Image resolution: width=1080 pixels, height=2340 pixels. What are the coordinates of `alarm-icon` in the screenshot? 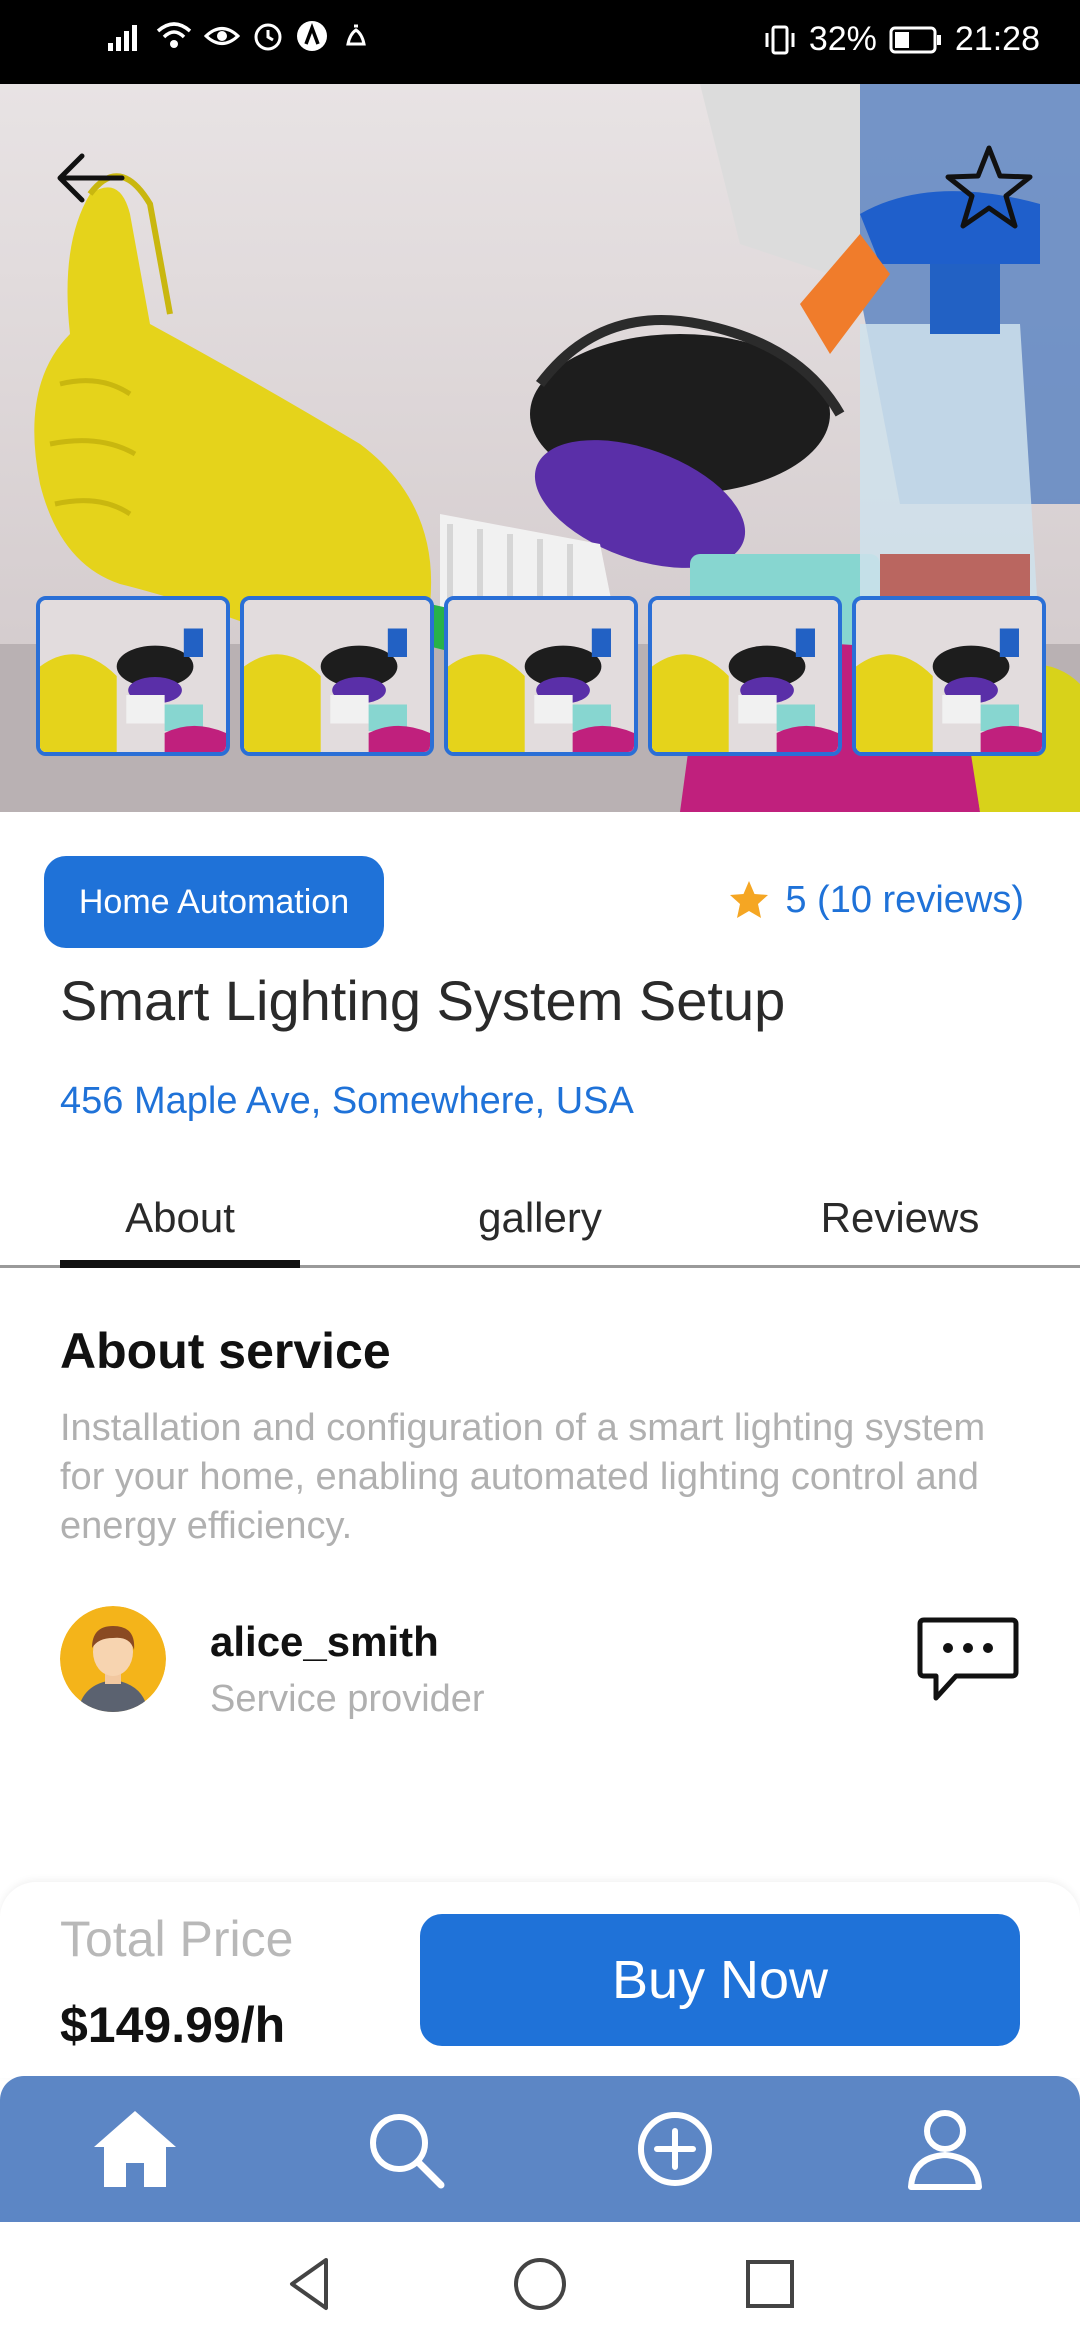 It's located at (268, 37).